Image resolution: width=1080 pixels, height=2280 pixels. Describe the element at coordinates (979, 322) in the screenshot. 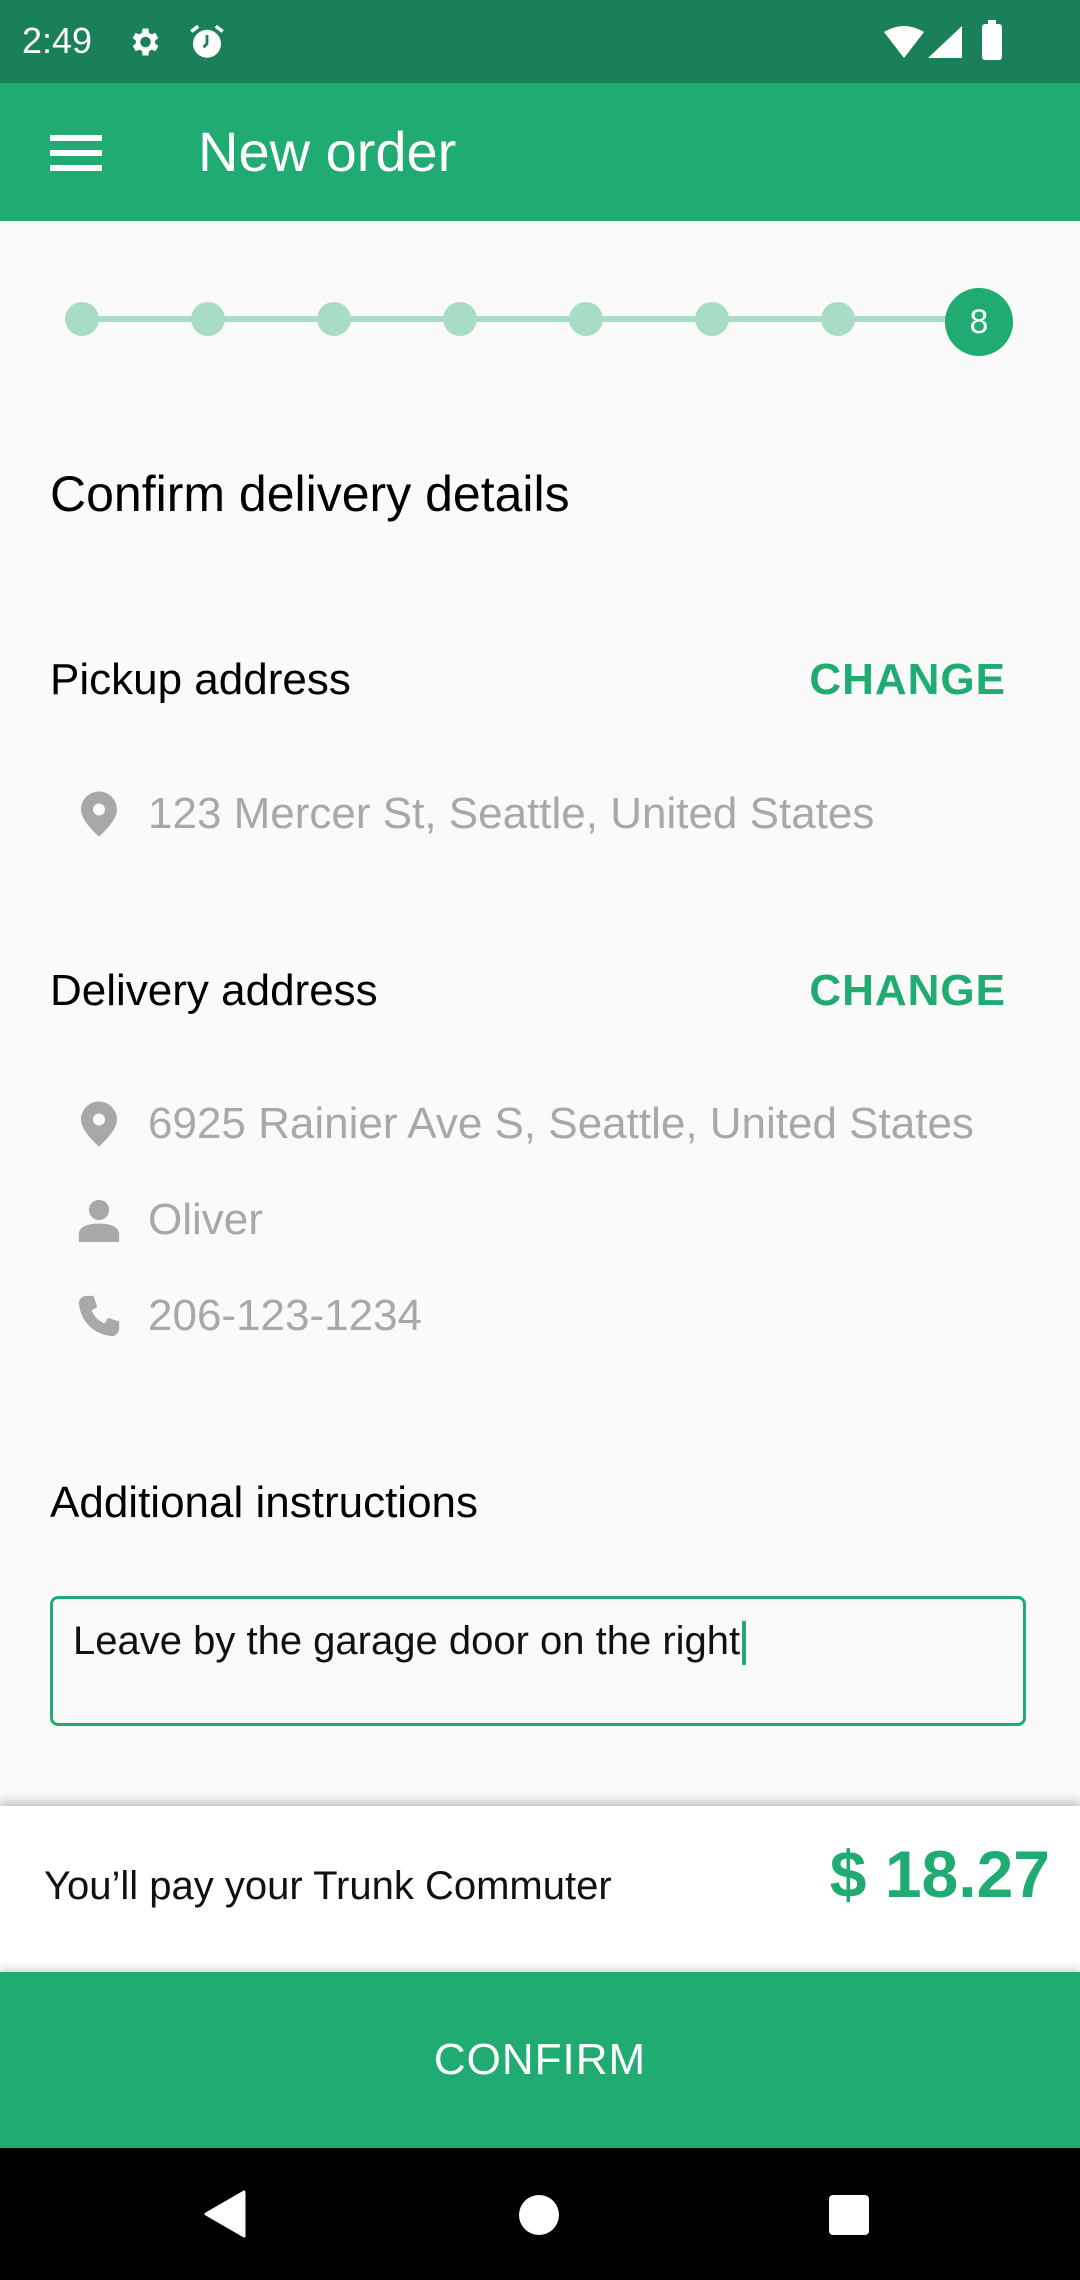

I see `step-active: 8` at that location.